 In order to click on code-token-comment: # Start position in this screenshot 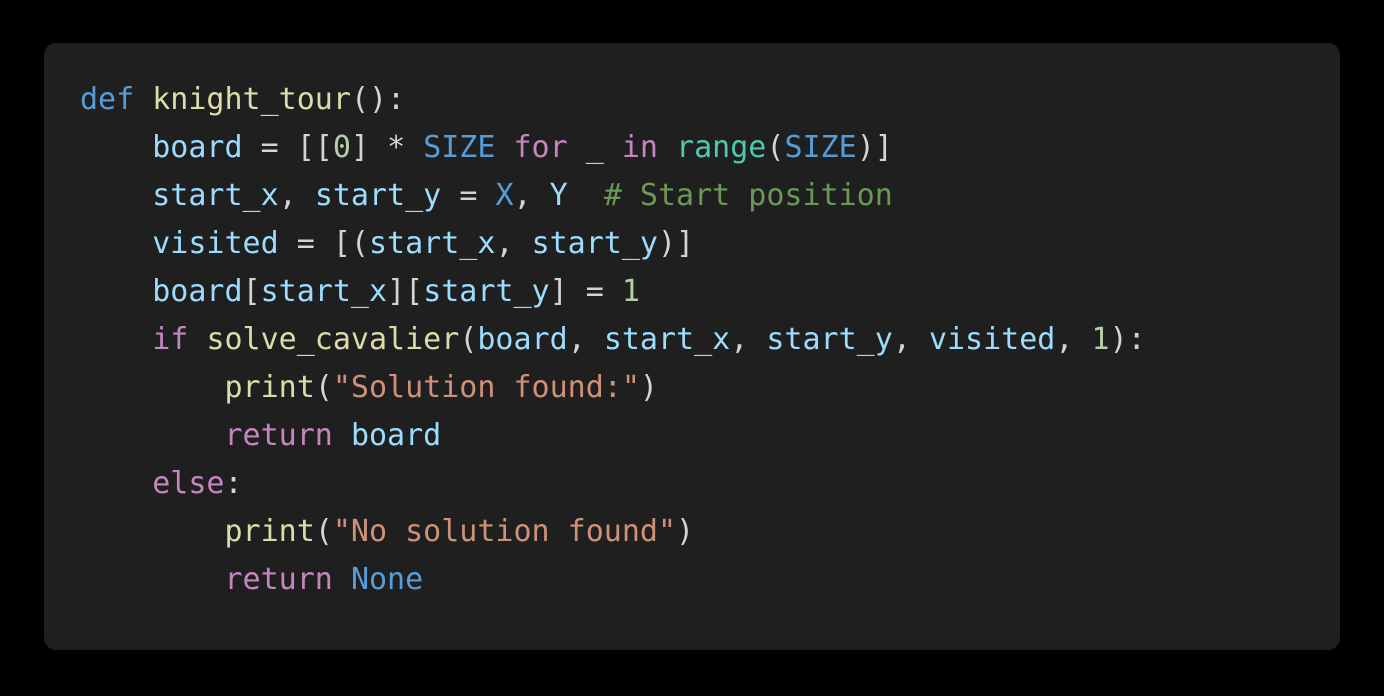, I will do `click(748, 195)`.